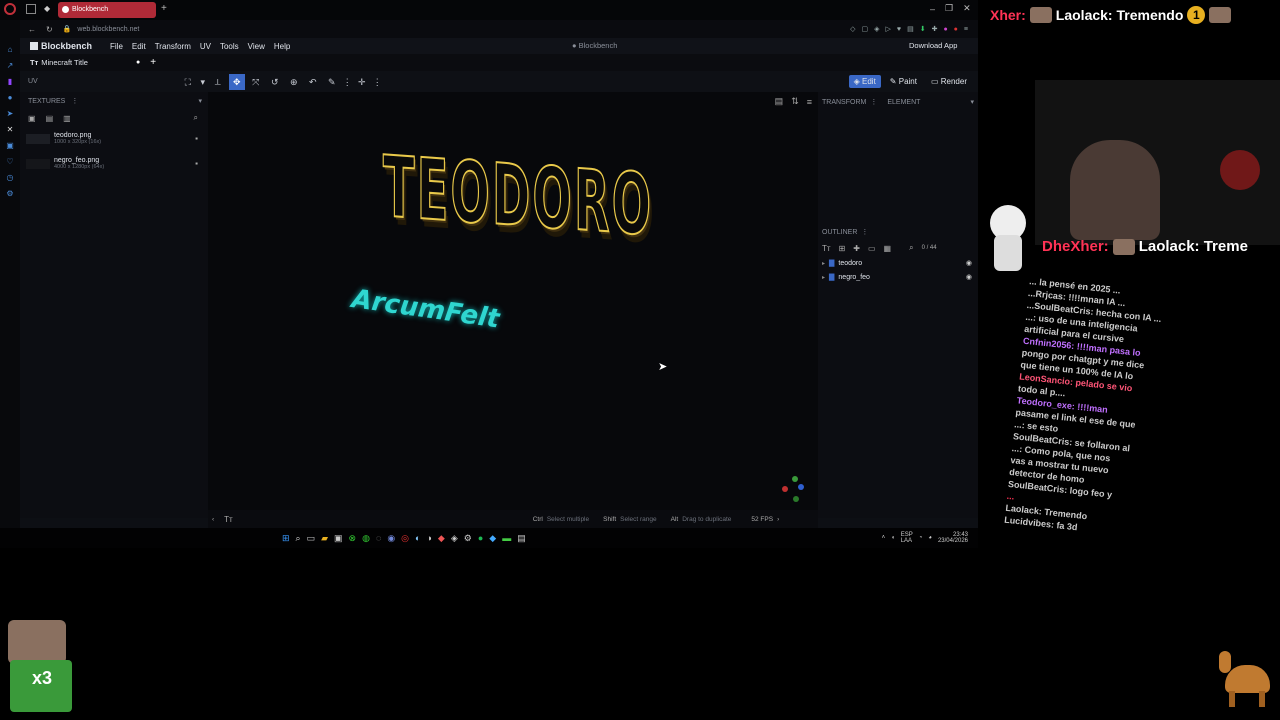  Describe the element at coordinates (864, 232) in the screenshot. I see `outliner-menu-icon: ⋮` at that location.